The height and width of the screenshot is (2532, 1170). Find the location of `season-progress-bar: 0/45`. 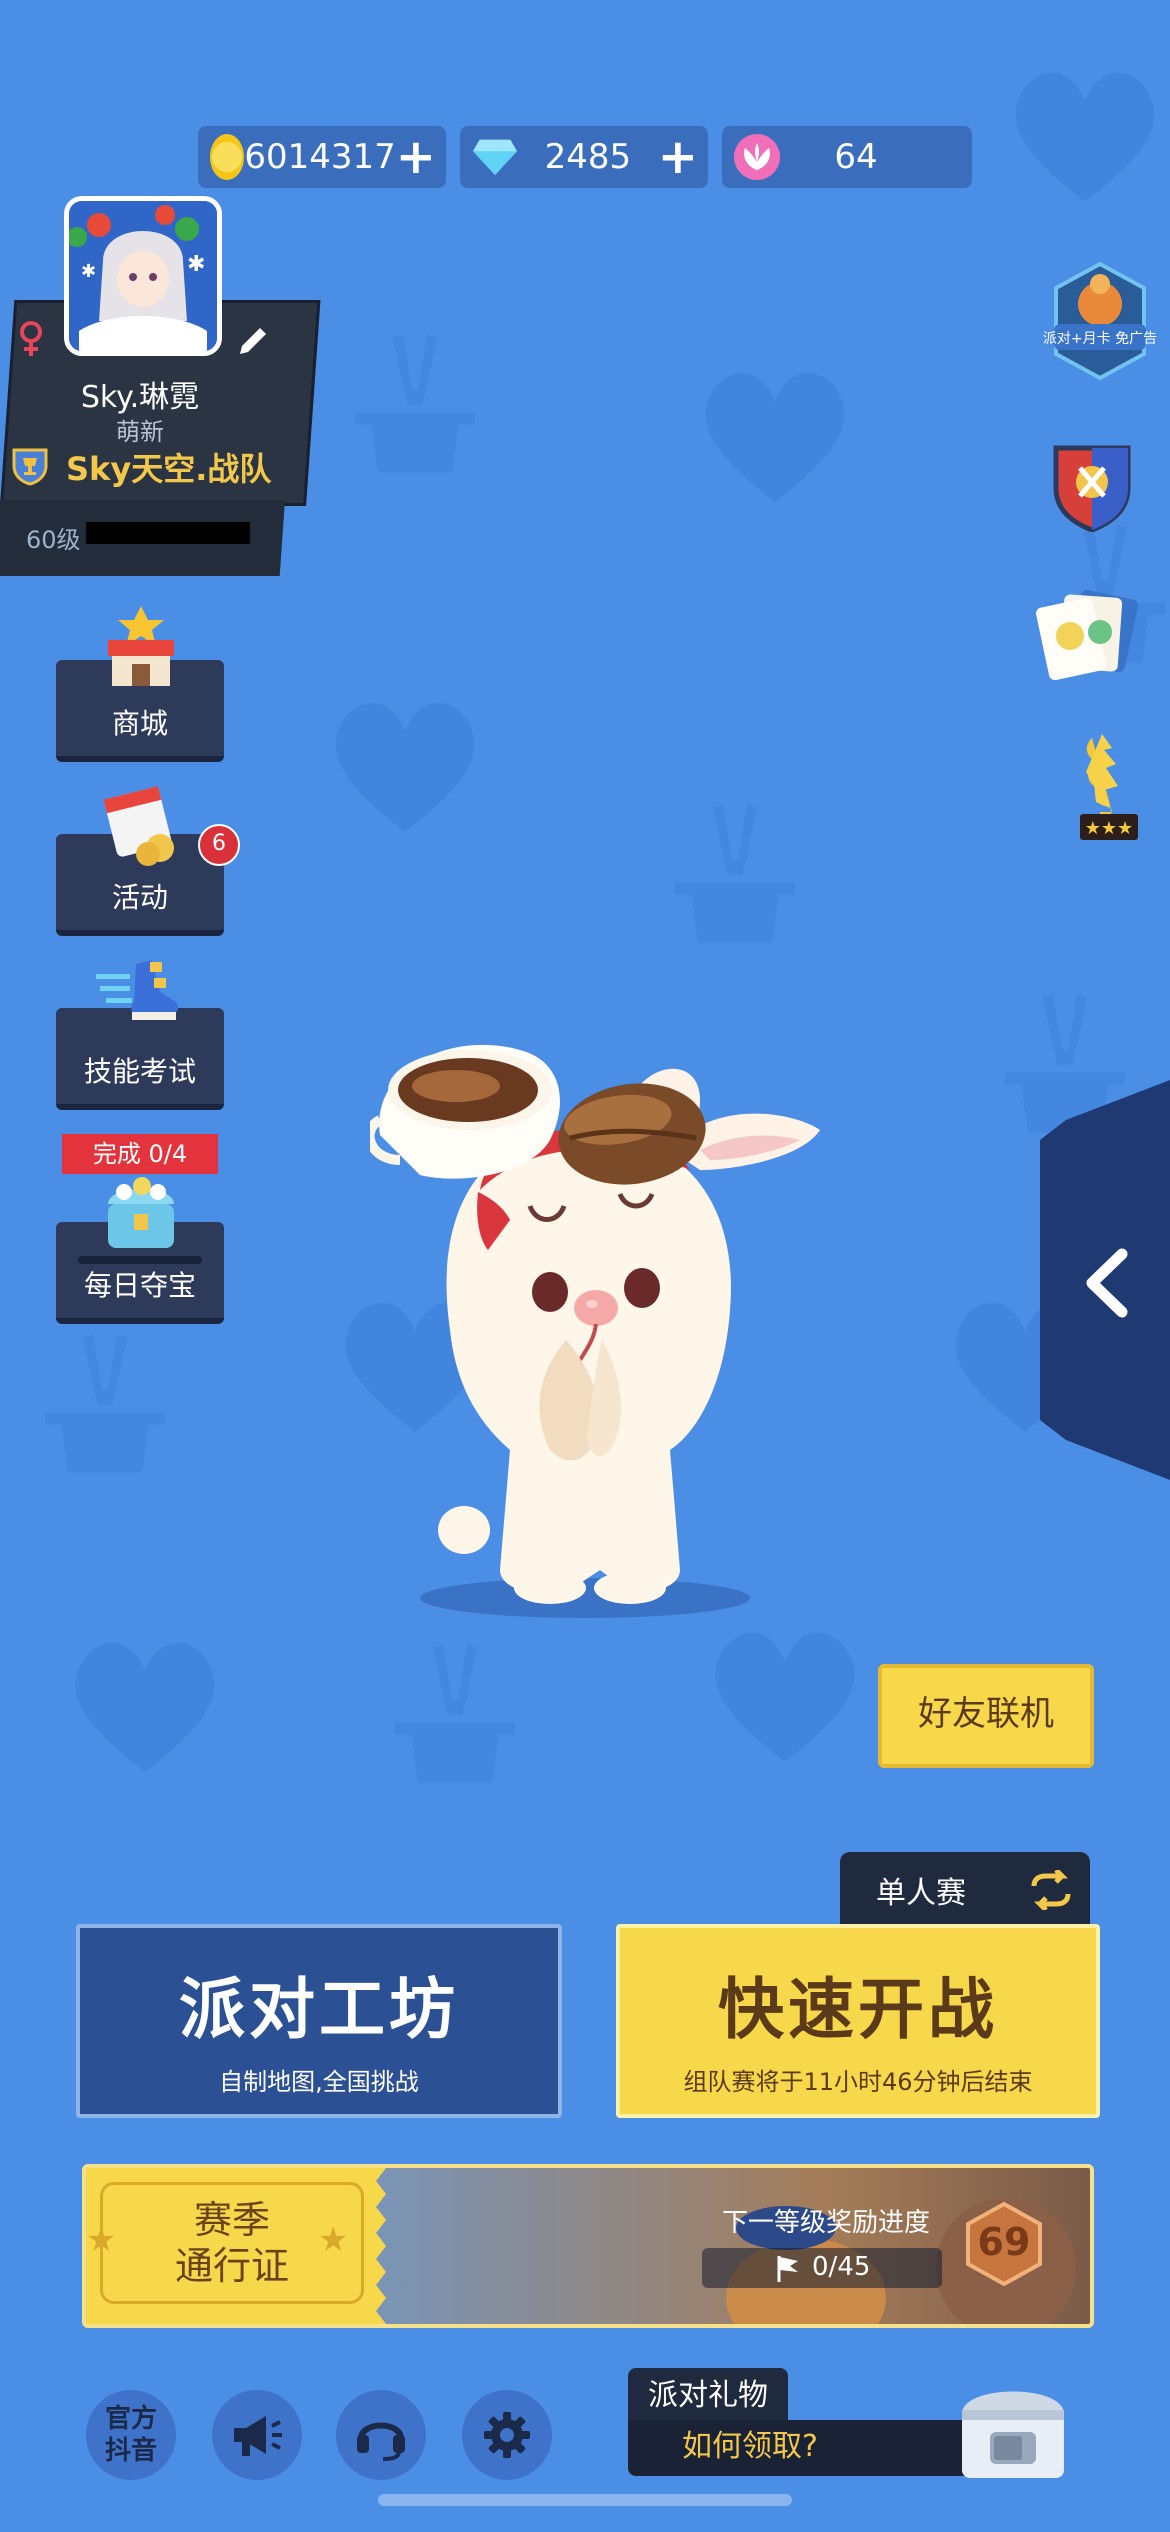

season-progress-bar: 0/45 is located at coordinates (822, 2268).